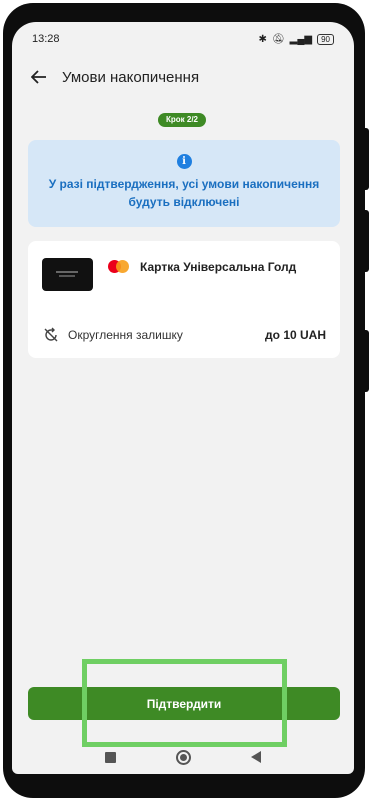  Describe the element at coordinates (131, 77) in the screenshot. I see `page-title: Умови накопичення` at that location.